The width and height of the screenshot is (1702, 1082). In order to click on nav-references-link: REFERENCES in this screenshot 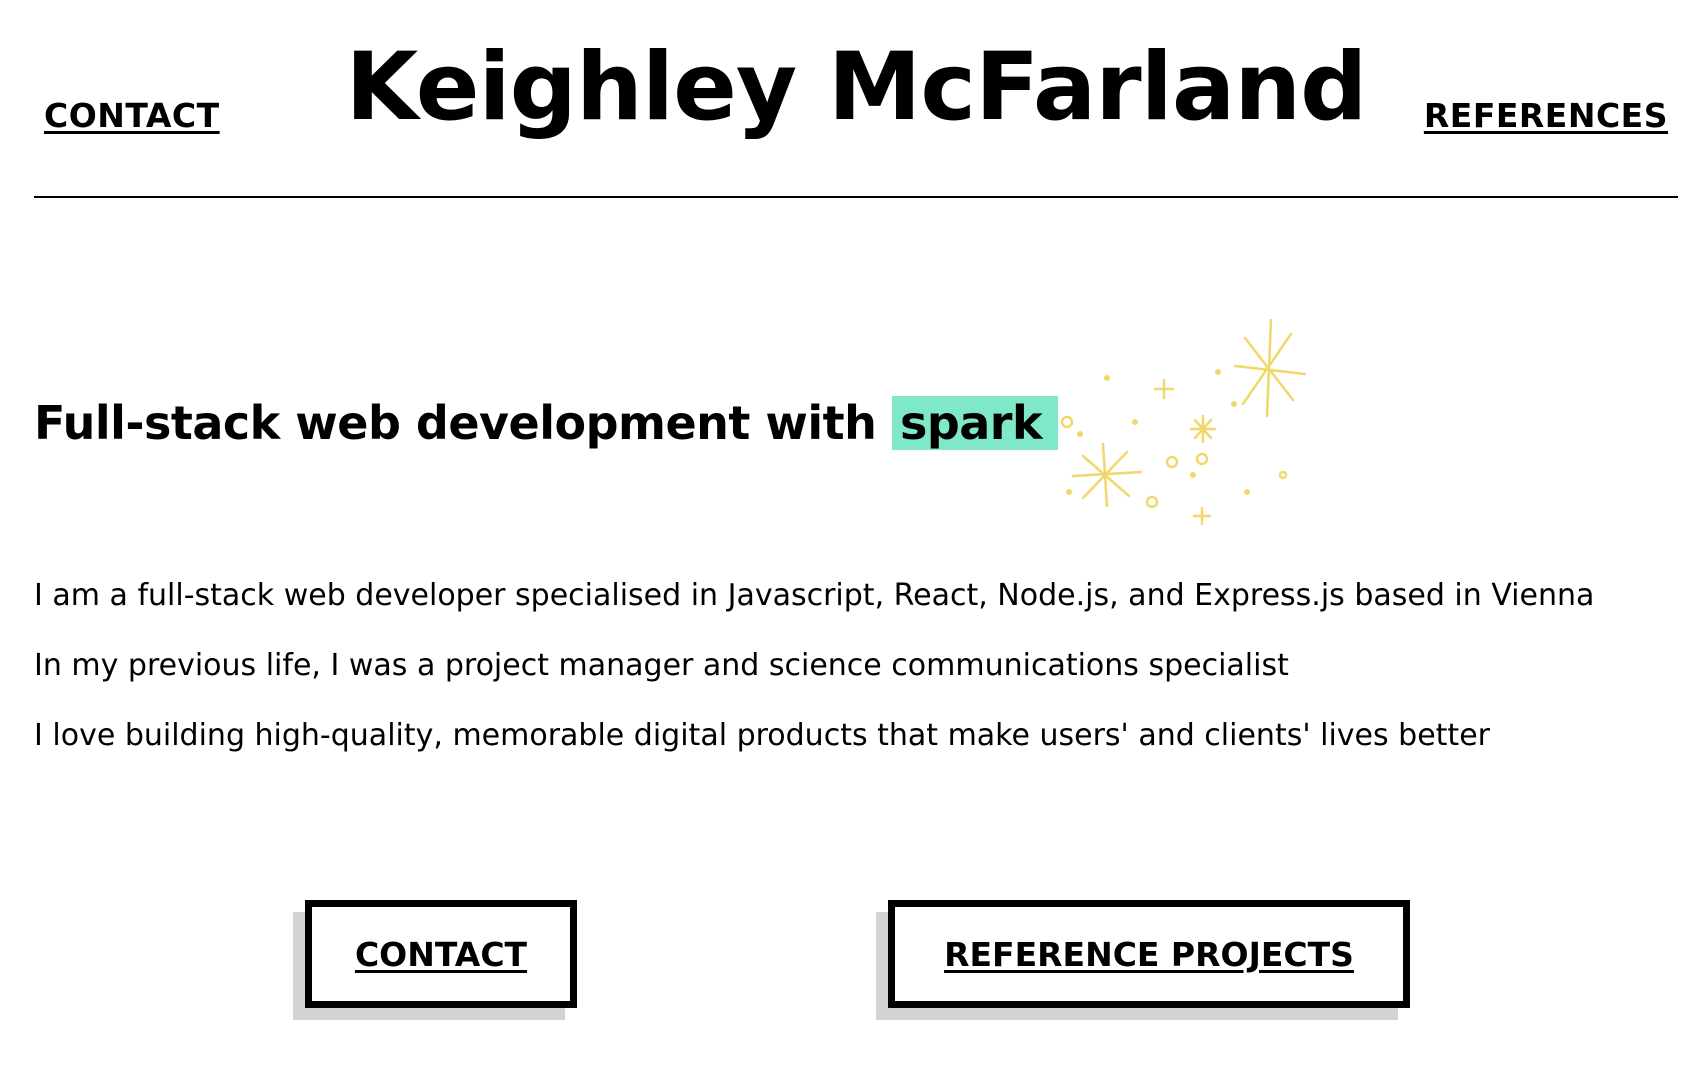, I will do `click(1546, 115)`.